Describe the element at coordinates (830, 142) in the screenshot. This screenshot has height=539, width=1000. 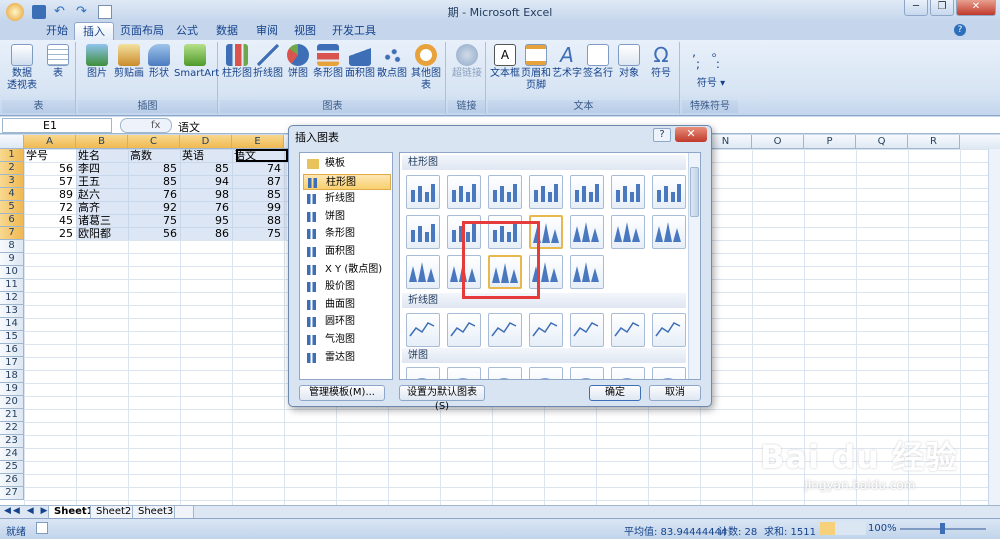
I see `column-header: P` at that location.